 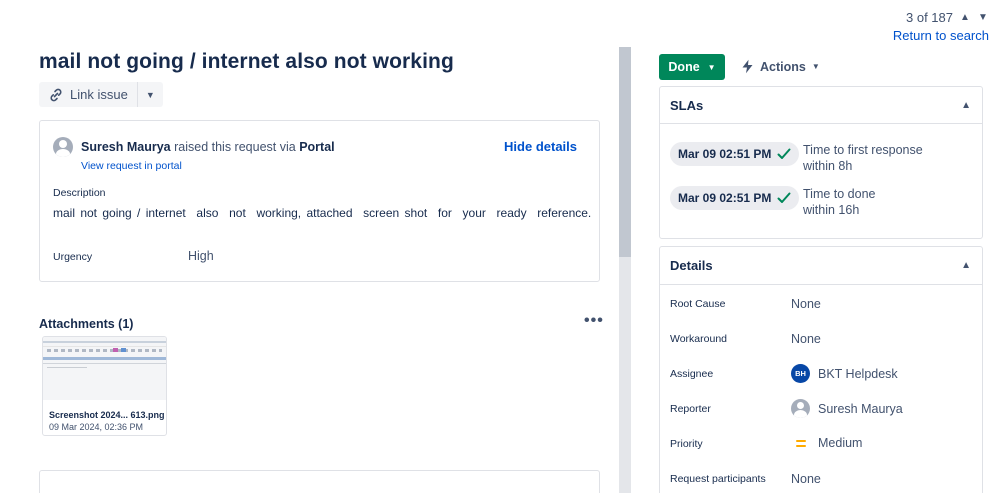 What do you see at coordinates (691, 265) in the screenshot?
I see `details-title: Details` at bounding box center [691, 265].